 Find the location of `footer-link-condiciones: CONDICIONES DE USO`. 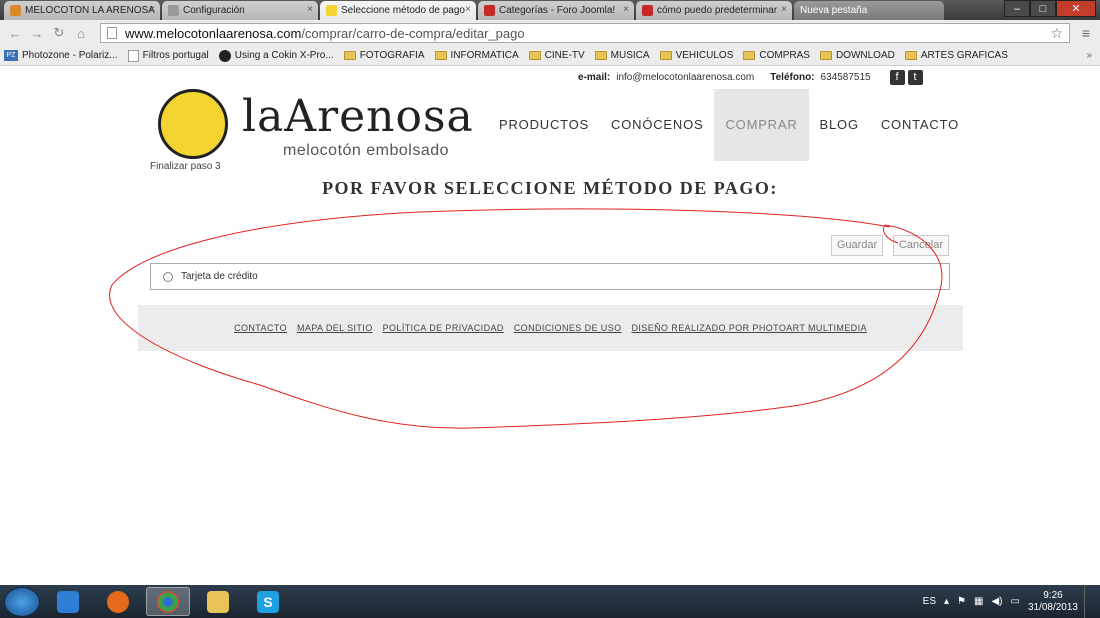

footer-link-condiciones: CONDICIONES DE USO is located at coordinates (568, 328).